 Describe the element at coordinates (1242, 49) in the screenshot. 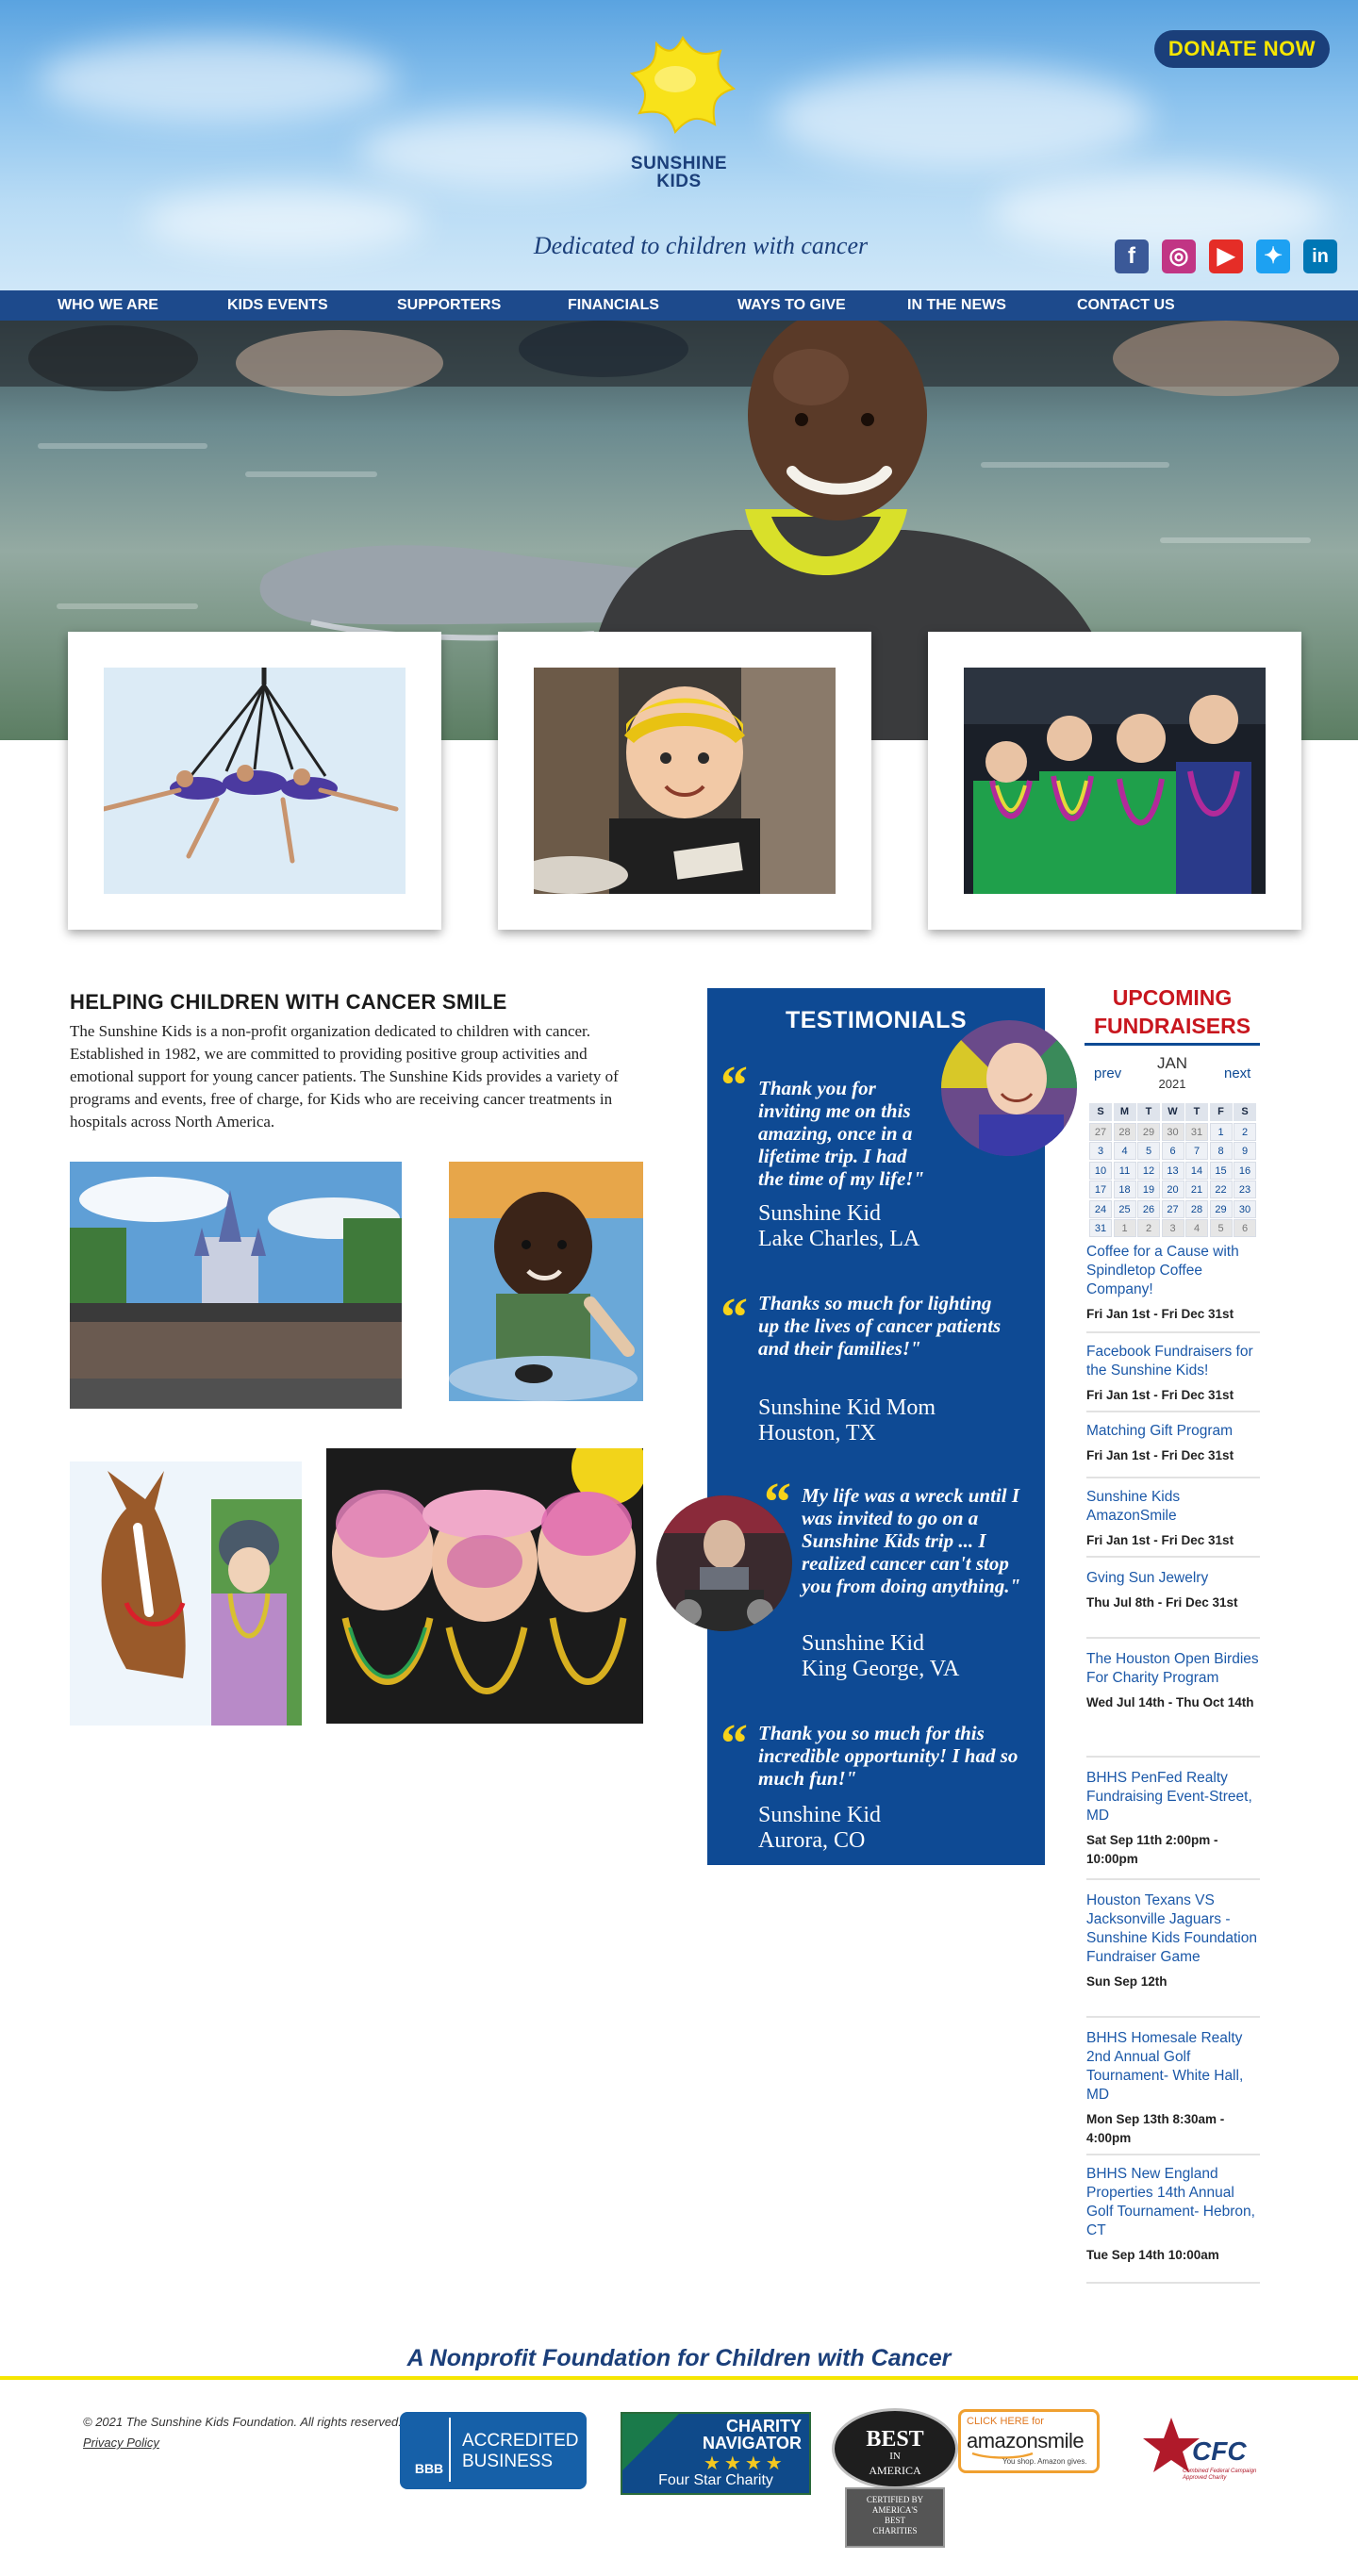

I see `donate-now-button: DONATE NOW` at that location.